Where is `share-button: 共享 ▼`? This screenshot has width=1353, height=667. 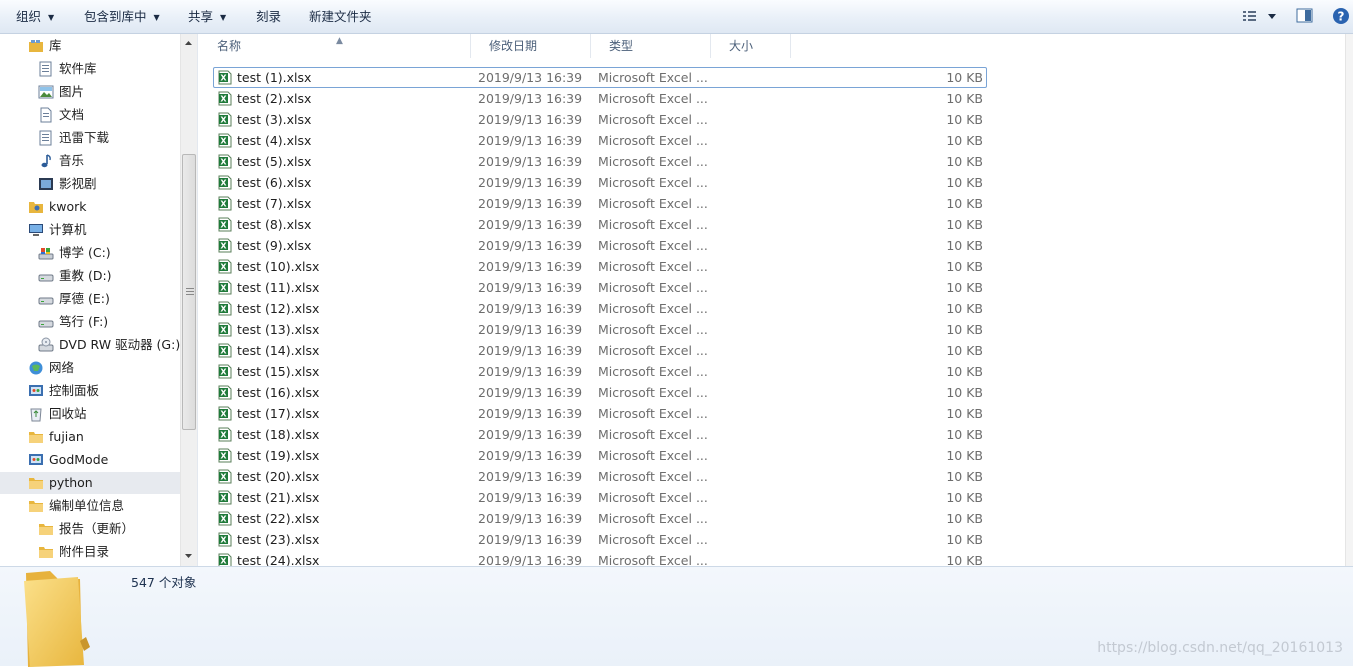
share-button: 共享 ▼ is located at coordinates (207, 17).